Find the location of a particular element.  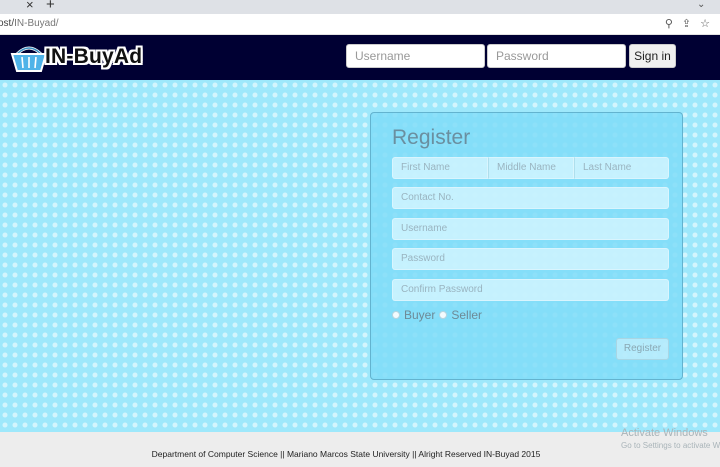

star-icon: ☆ is located at coordinates (705, 23).